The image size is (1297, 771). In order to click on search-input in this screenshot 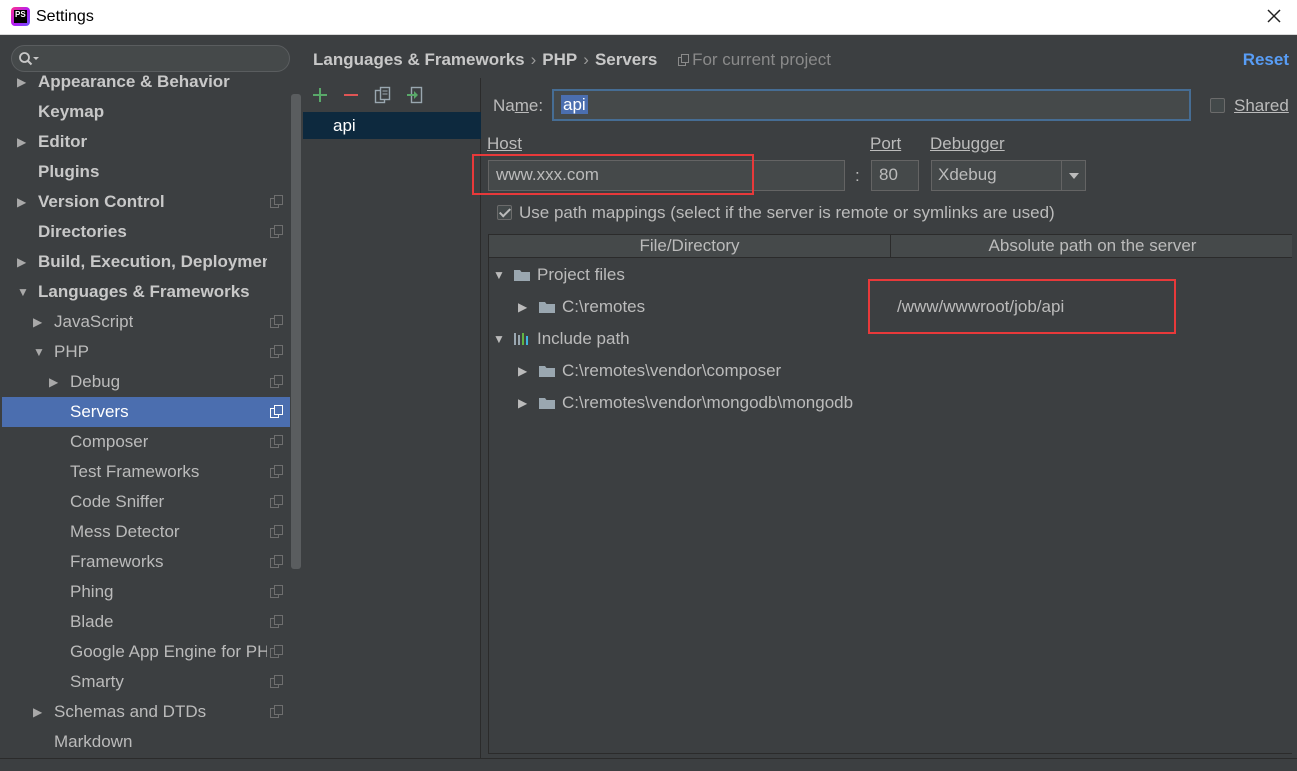, I will do `click(150, 58)`.